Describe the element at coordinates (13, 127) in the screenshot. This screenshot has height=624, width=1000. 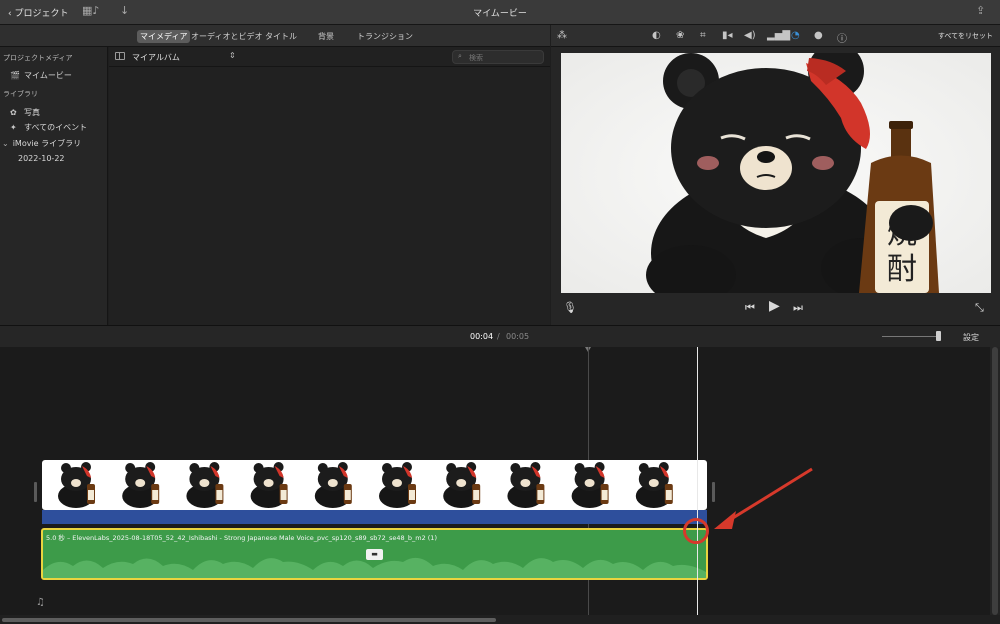
I see `star-icon: ✦` at that location.